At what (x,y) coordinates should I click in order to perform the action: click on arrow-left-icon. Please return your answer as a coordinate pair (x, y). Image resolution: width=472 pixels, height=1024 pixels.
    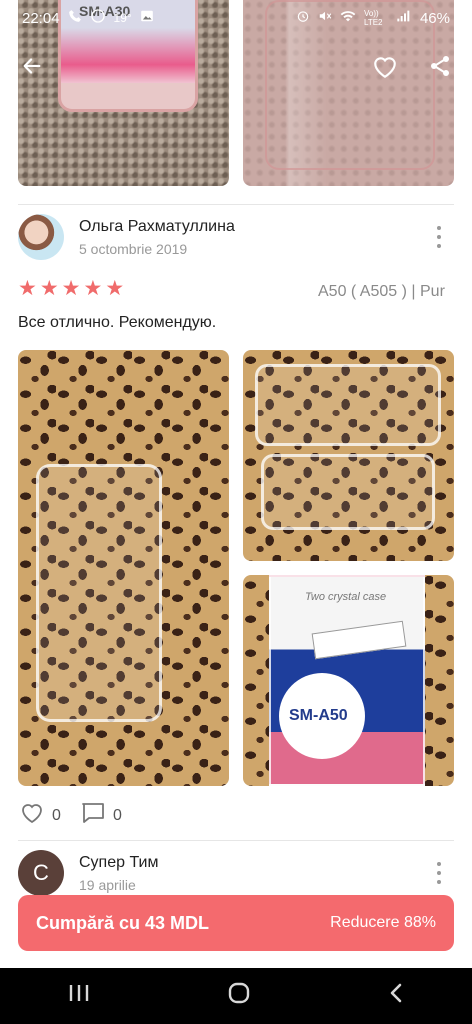
    Looking at the image, I should click on (32, 68).